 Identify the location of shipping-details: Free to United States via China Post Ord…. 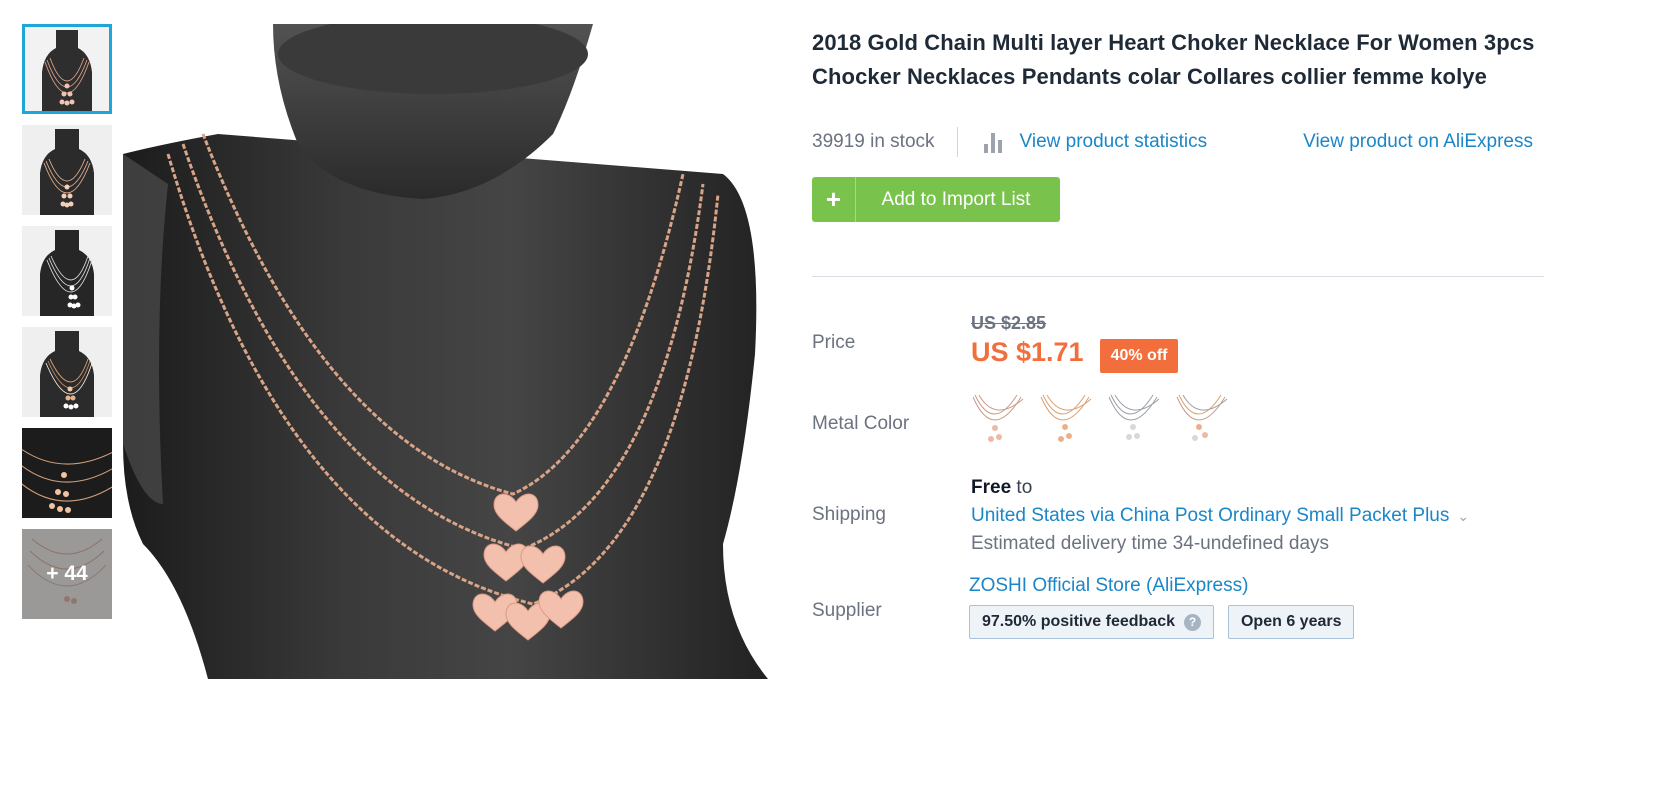
(1220, 516).